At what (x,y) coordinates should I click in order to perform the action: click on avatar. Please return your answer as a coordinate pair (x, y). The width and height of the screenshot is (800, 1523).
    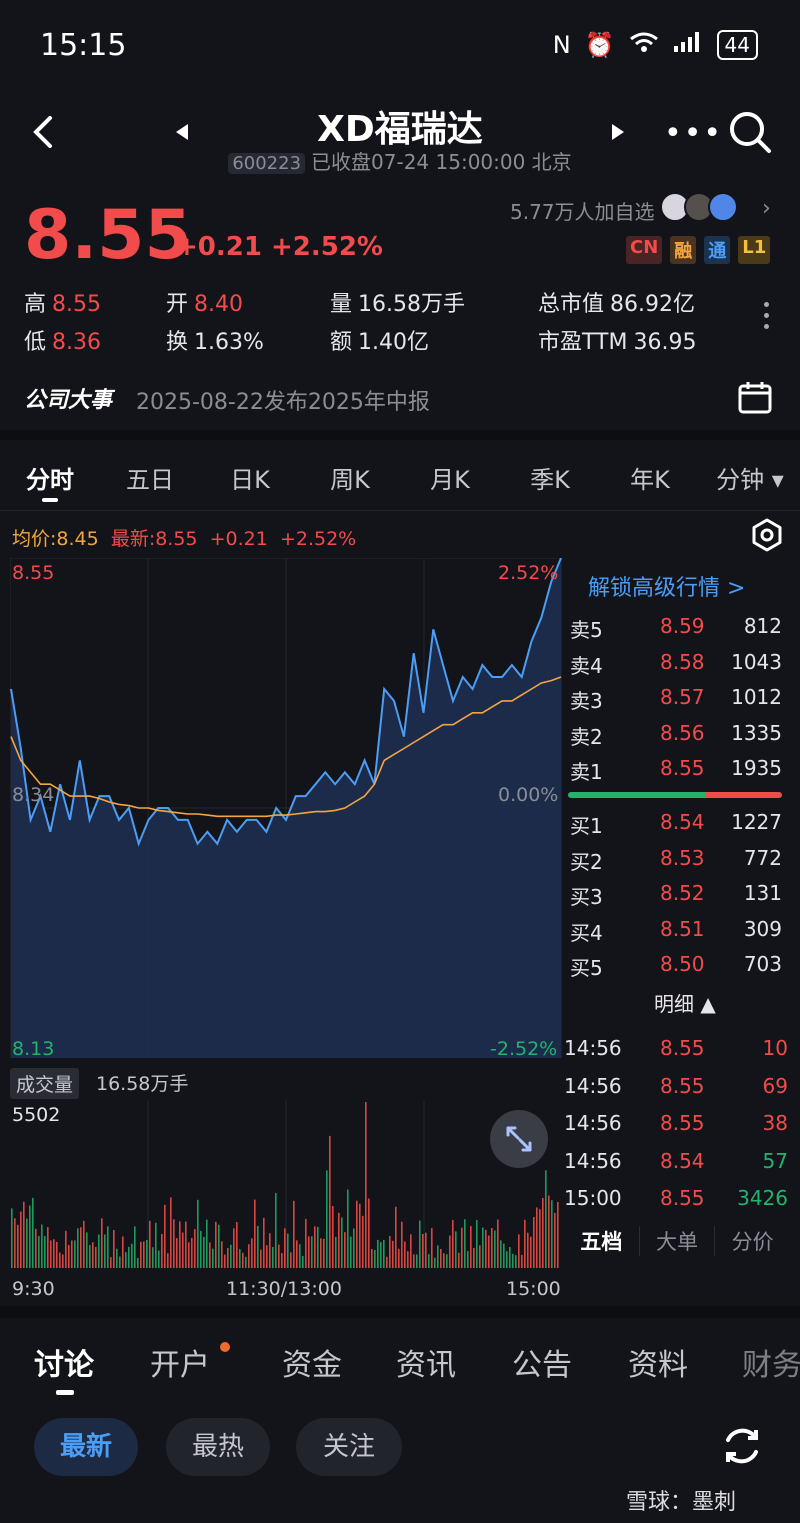
    Looking at the image, I should click on (723, 207).